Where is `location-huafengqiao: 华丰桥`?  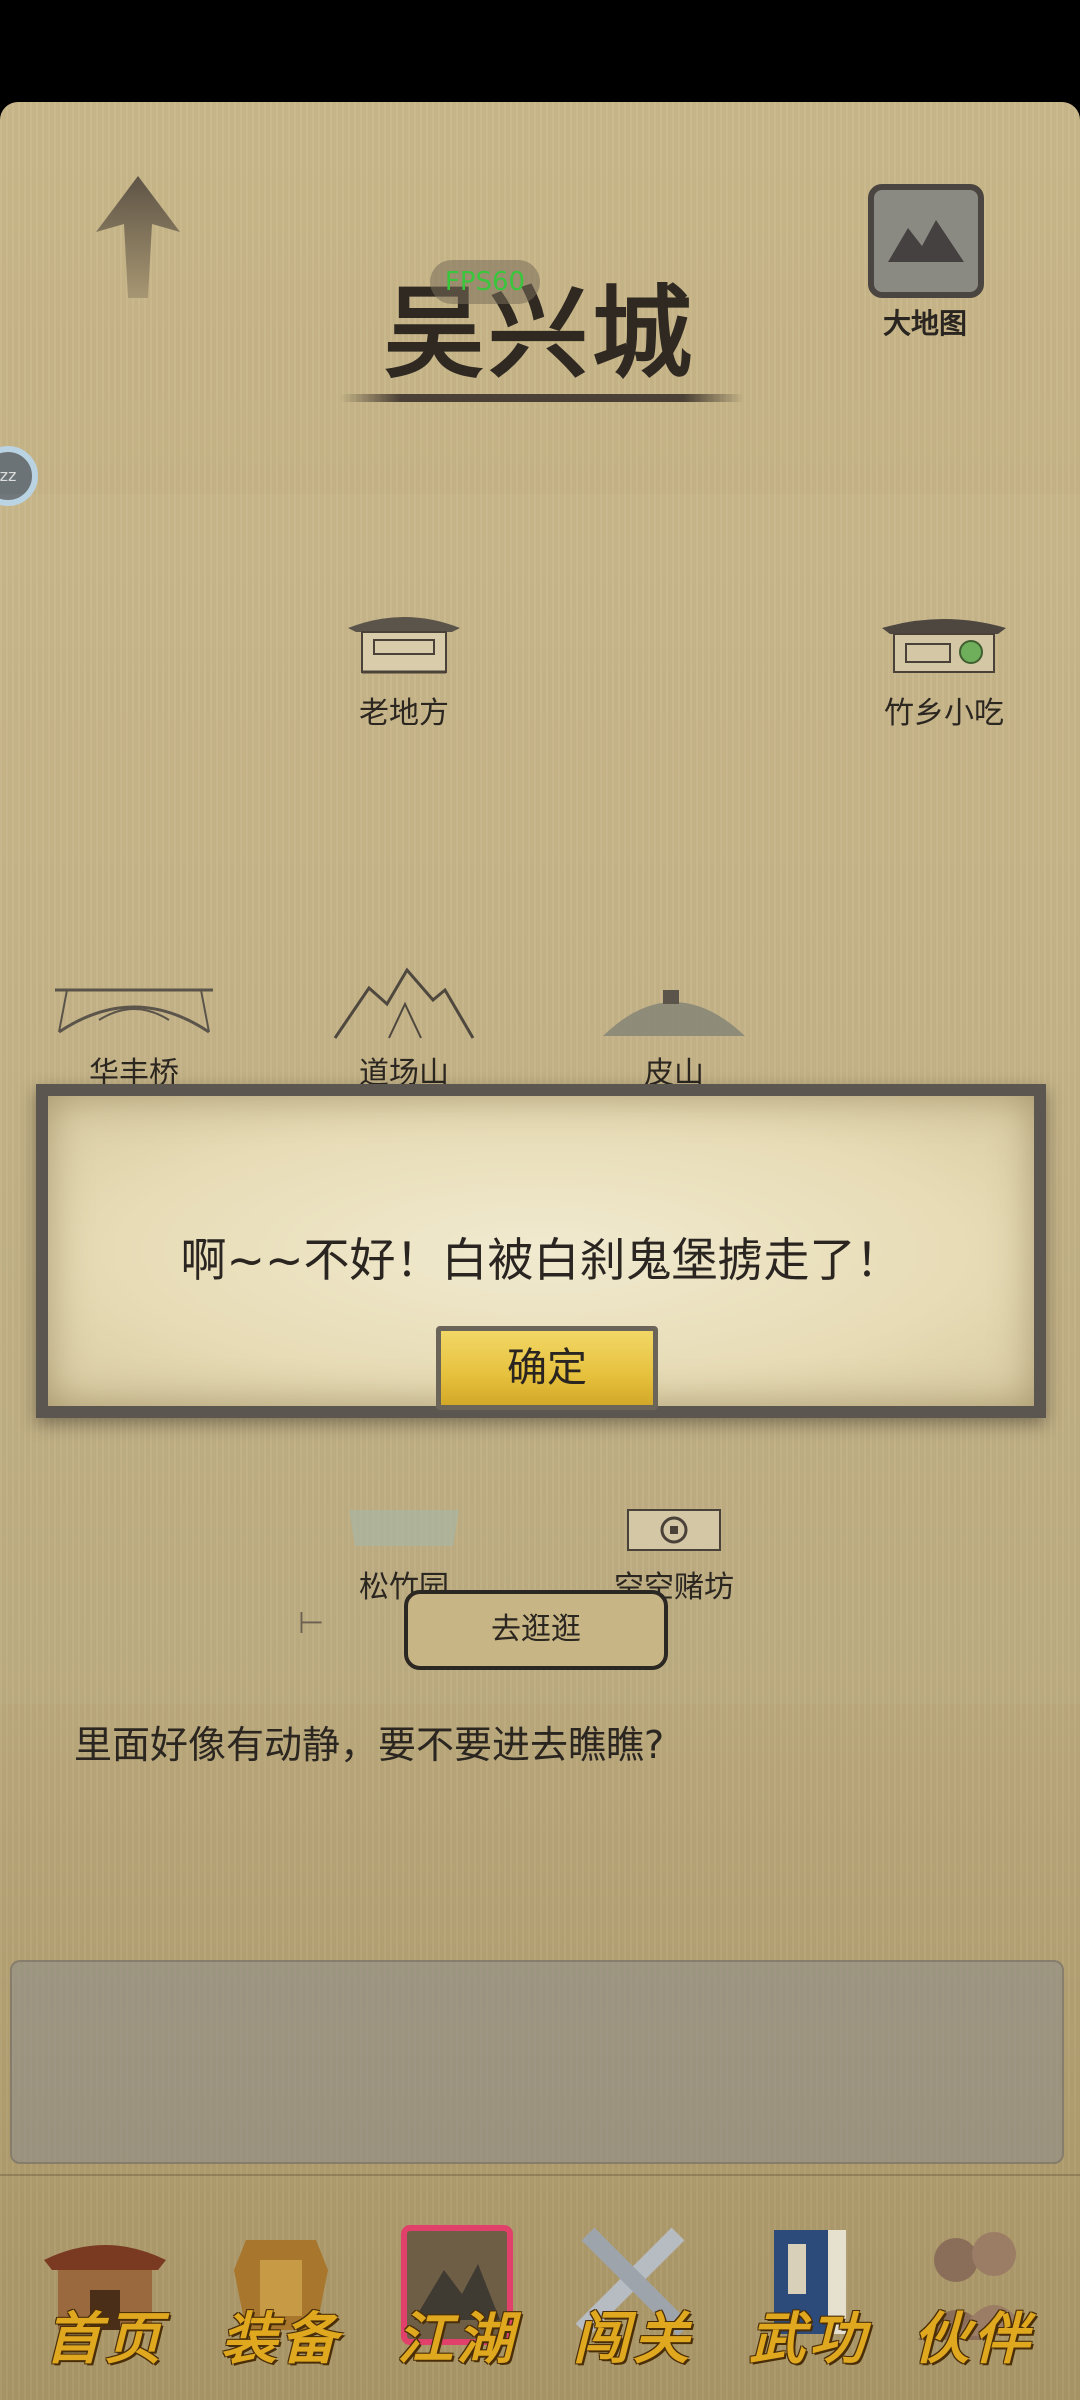
location-huafengqiao: 华丰桥 is located at coordinates (134, 1032).